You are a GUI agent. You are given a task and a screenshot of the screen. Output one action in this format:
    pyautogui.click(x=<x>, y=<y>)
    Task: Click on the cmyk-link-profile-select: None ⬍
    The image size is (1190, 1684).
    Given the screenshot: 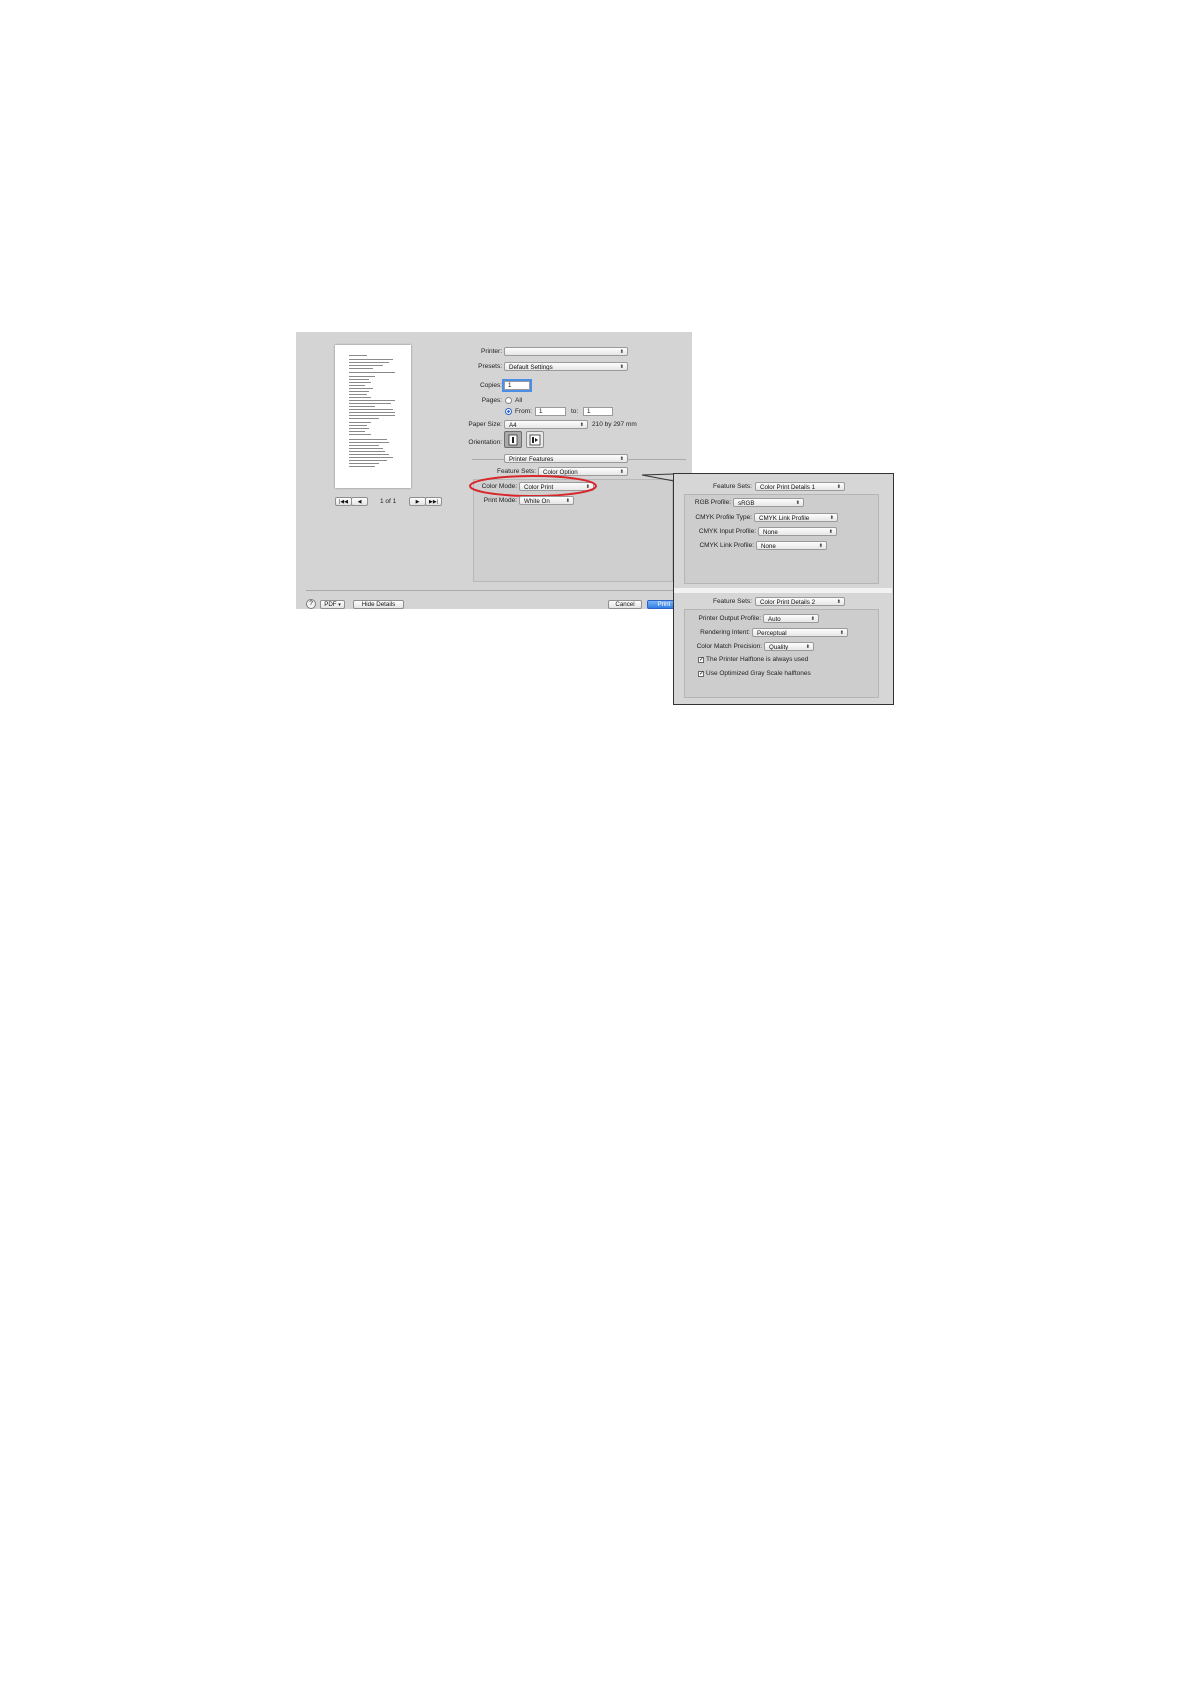 What is the action you would take?
    pyautogui.click(x=791, y=545)
    